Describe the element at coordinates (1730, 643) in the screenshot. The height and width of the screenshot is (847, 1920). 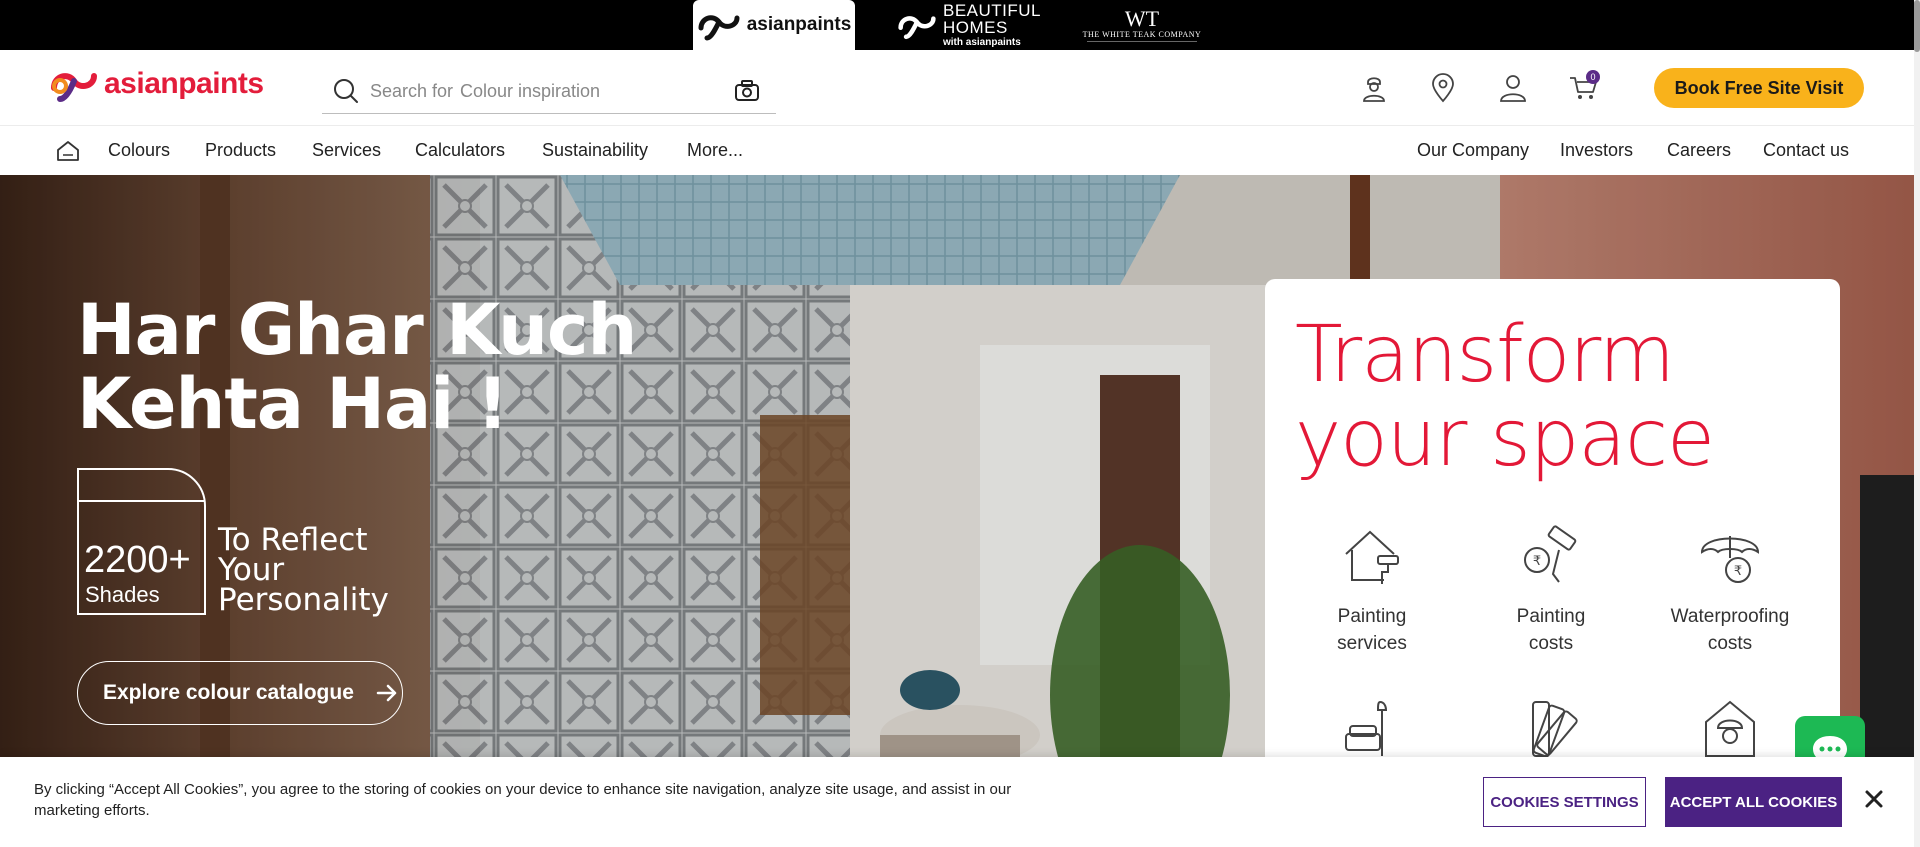
I see `service-waterproofing-costs-line2: costs` at that location.